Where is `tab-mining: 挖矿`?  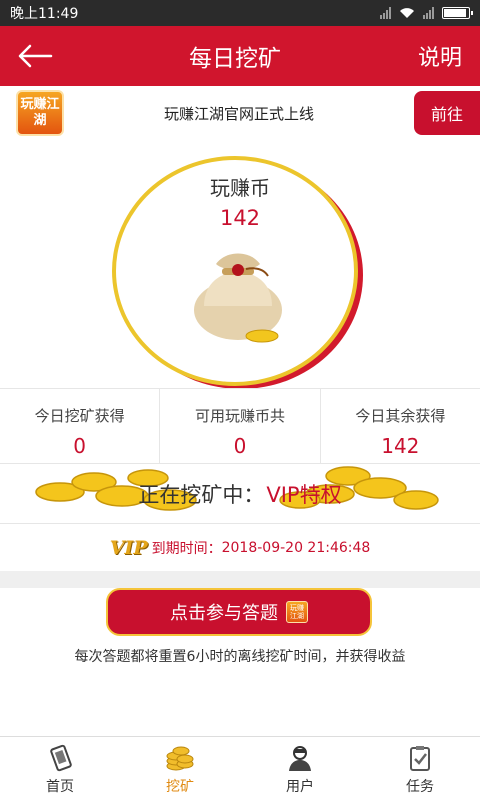 tab-mining: 挖矿 is located at coordinates (180, 768).